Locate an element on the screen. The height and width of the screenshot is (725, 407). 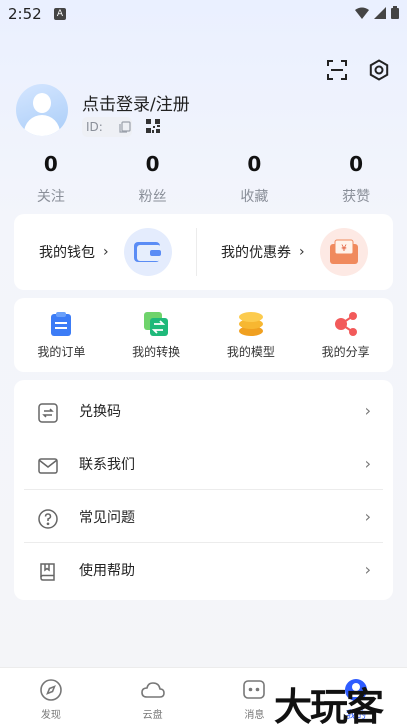
stat-fans: 0 粉丝 is located at coordinates (153, 180).